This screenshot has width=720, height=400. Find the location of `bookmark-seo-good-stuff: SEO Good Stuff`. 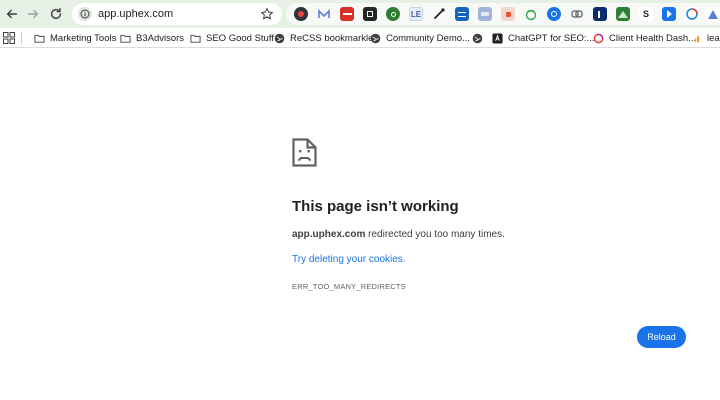

bookmark-seo-good-stuff: SEO Good Stuff is located at coordinates (232, 38).